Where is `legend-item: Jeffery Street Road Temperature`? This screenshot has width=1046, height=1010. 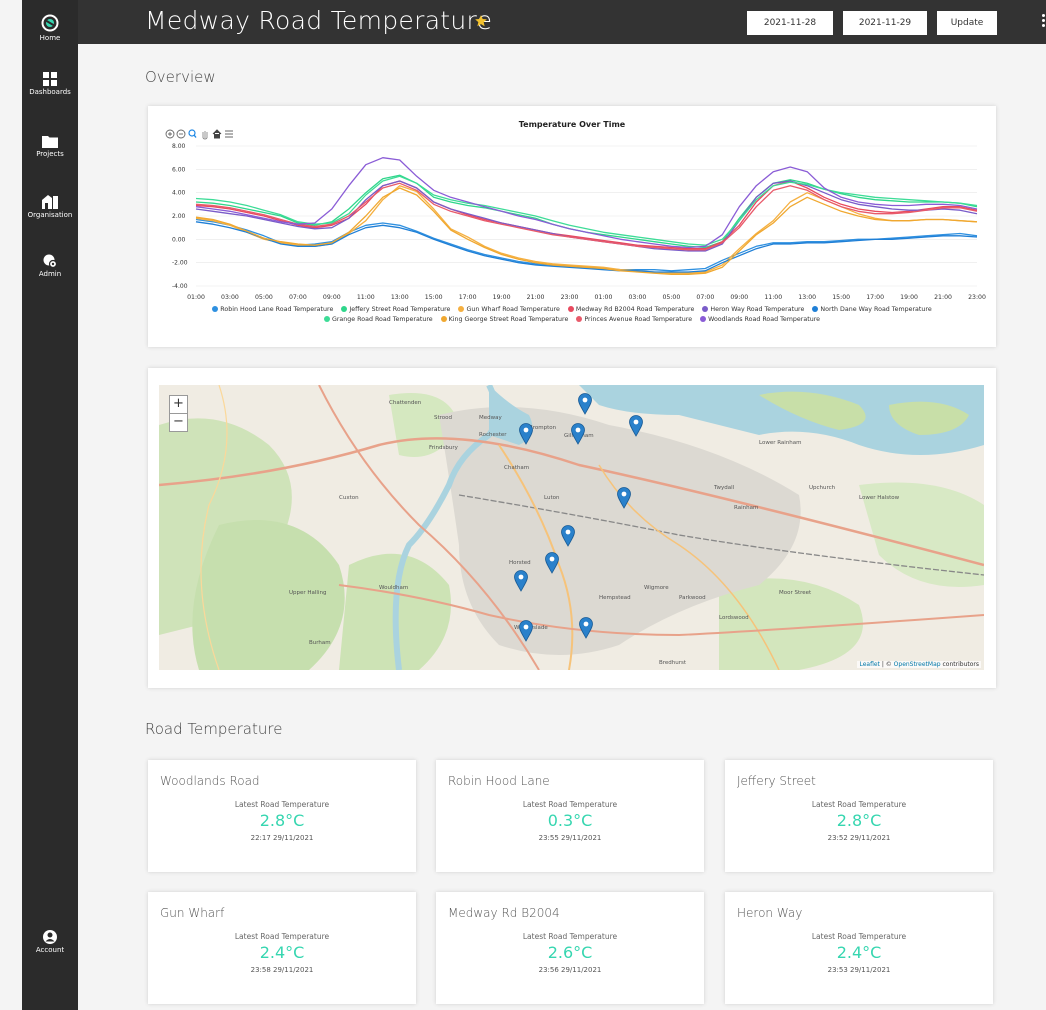 legend-item: Jeffery Street Road Temperature is located at coordinates (395, 309).